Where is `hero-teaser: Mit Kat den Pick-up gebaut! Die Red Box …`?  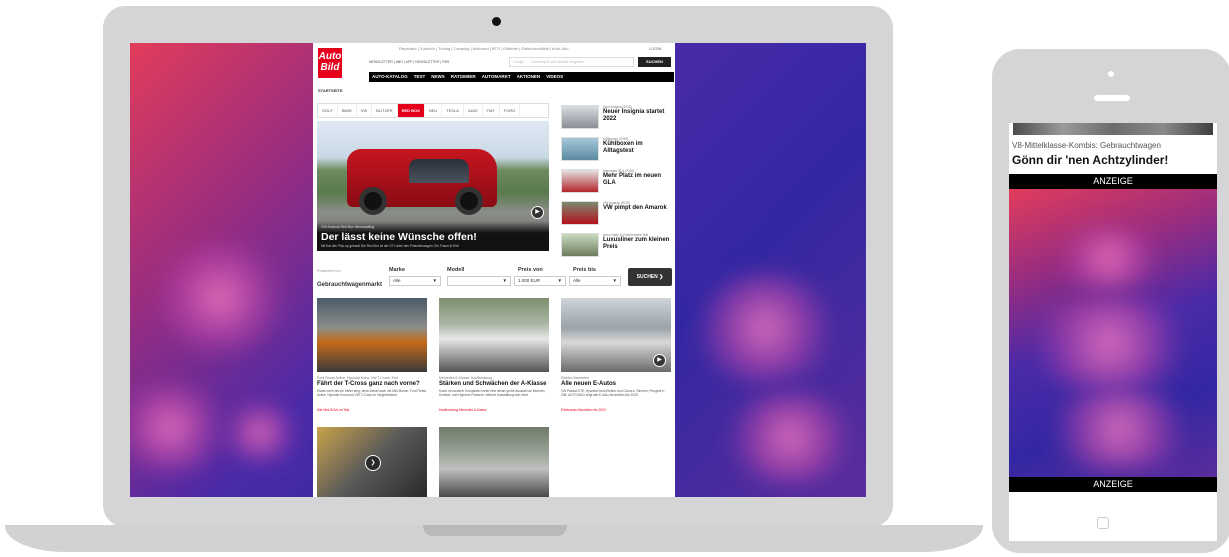
hero-teaser: Mit Kat den Pick-up gebaut! Die Red Box … is located at coordinates (390, 246).